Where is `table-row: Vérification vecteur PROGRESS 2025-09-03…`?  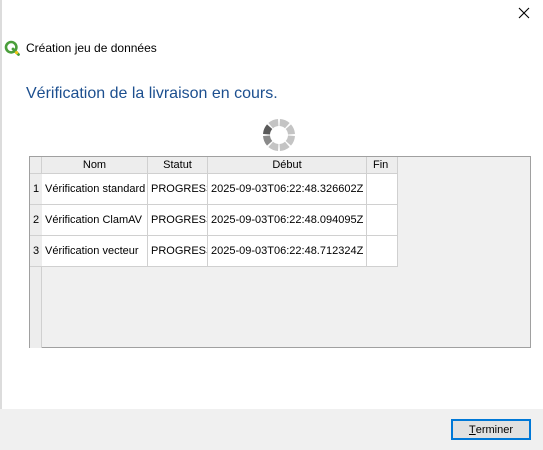 table-row: Vérification vecteur PROGRESS 2025-09-03… is located at coordinates (220, 251).